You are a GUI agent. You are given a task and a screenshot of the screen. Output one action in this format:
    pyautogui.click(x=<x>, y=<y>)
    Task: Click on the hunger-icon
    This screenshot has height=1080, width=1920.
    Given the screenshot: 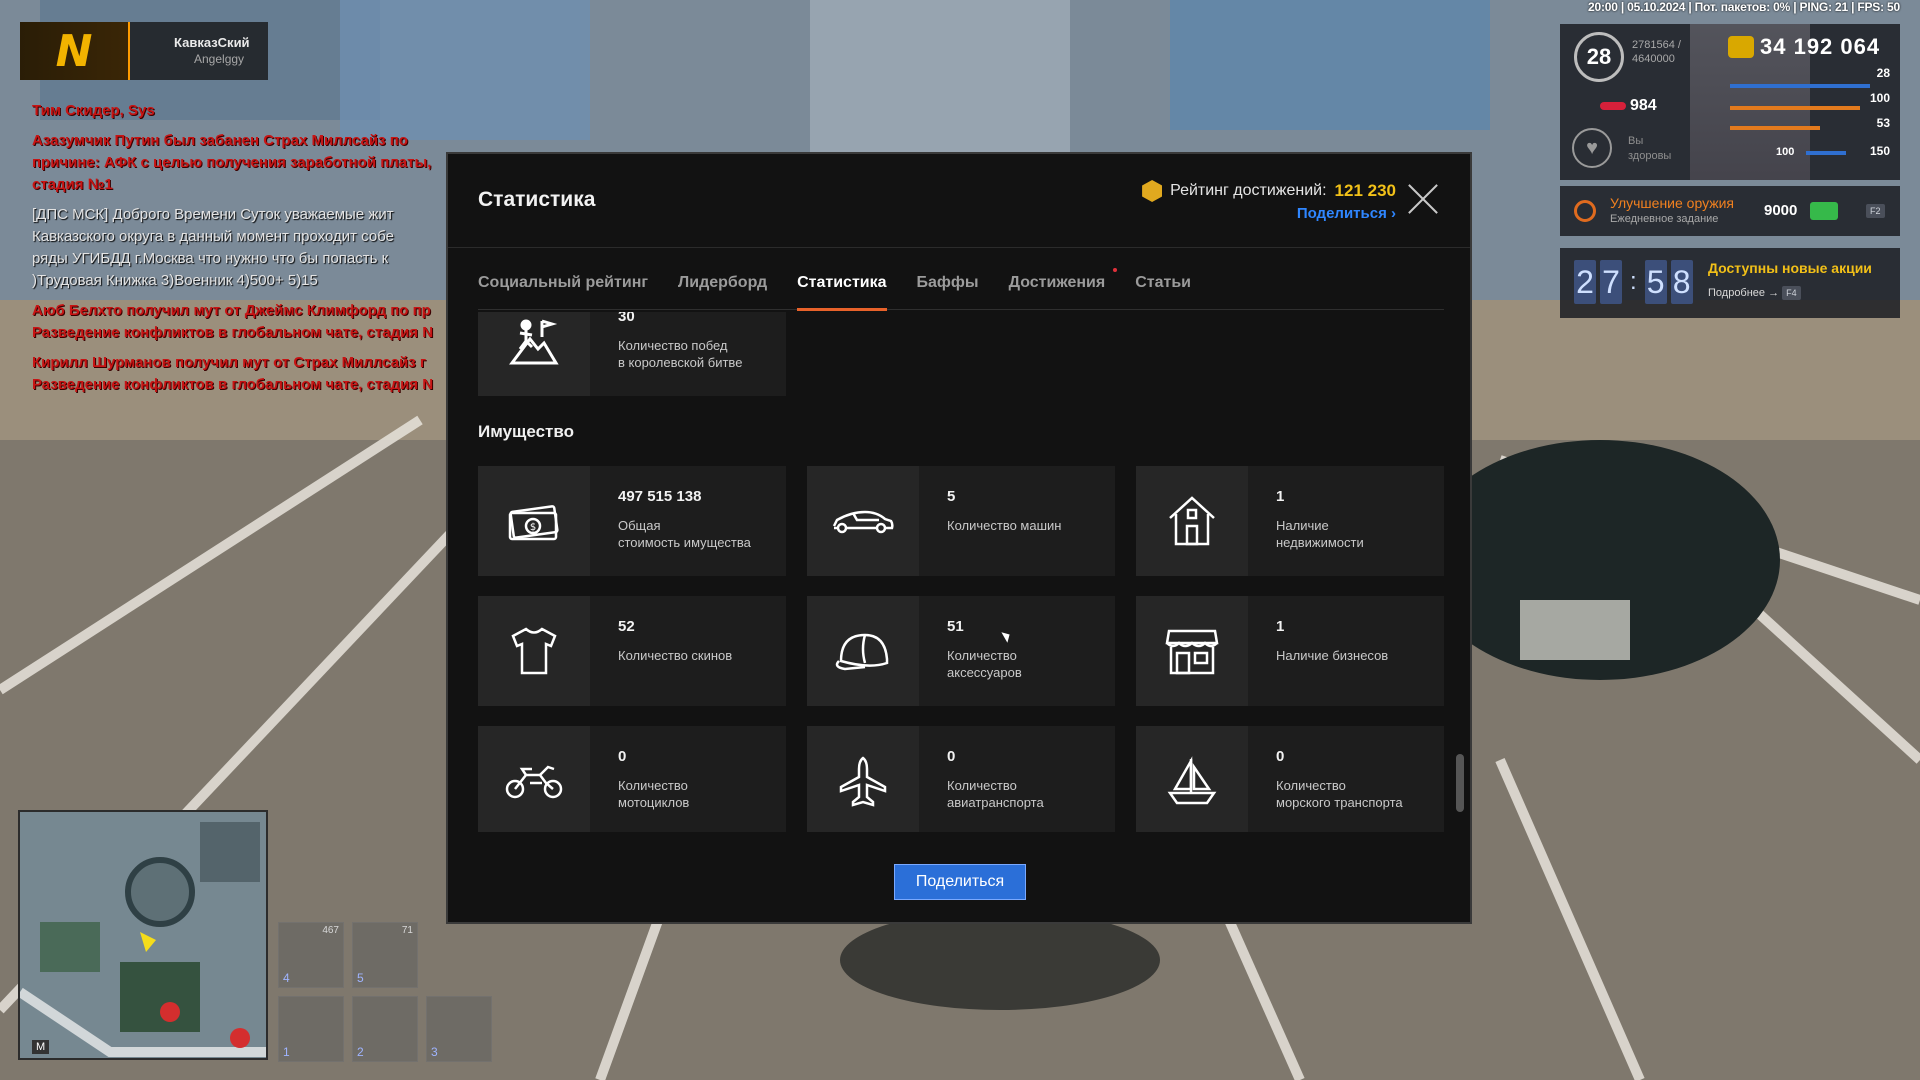 What is the action you would take?
    pyautogui.click(x=1613, y=106)
    